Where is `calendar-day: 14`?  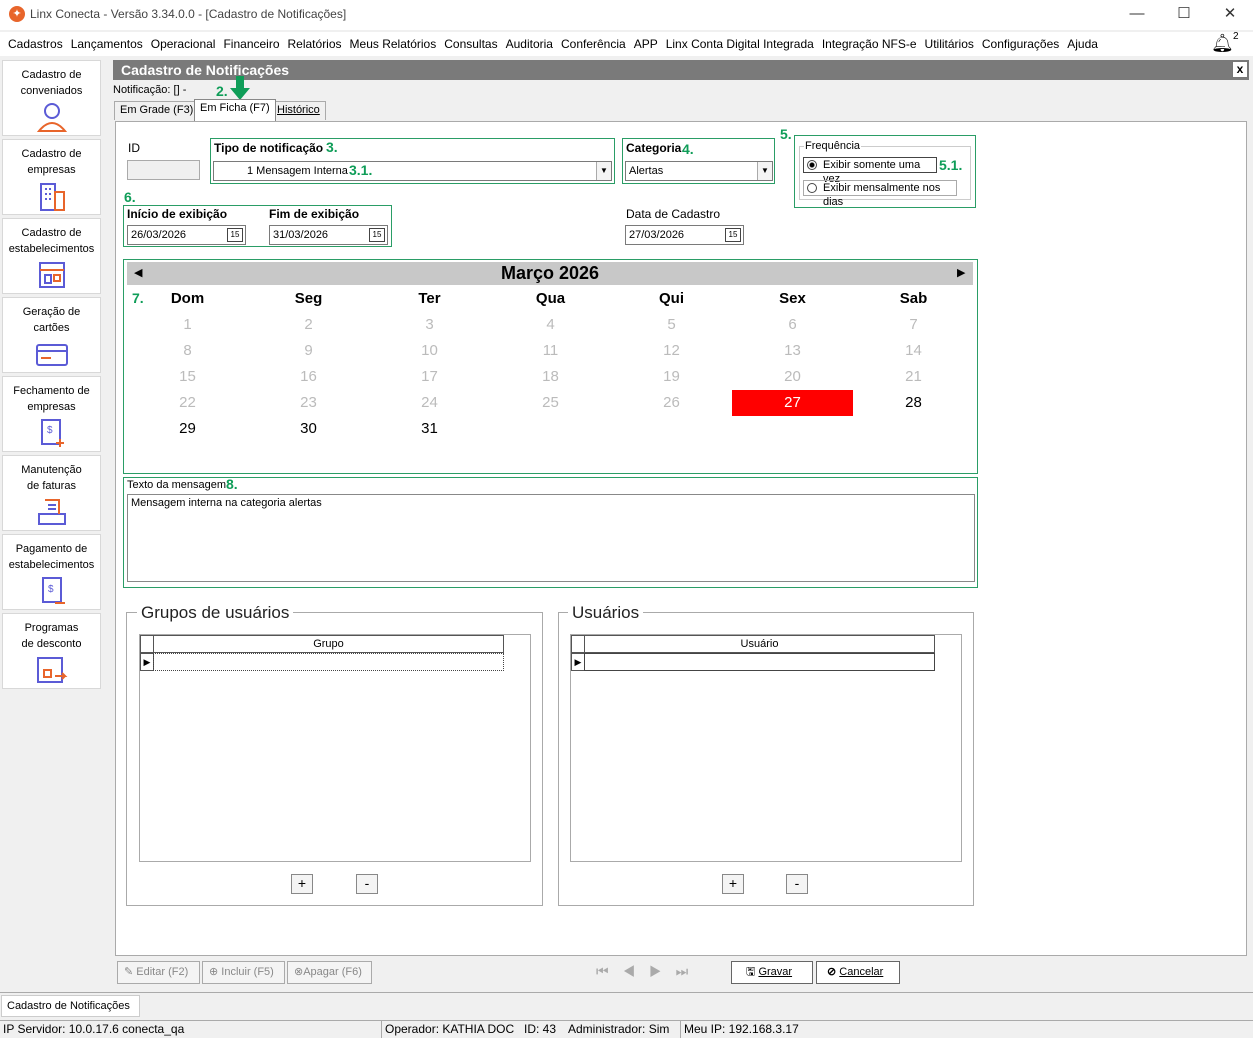 calendar-day: 14 is located at coordinates (913, 351).